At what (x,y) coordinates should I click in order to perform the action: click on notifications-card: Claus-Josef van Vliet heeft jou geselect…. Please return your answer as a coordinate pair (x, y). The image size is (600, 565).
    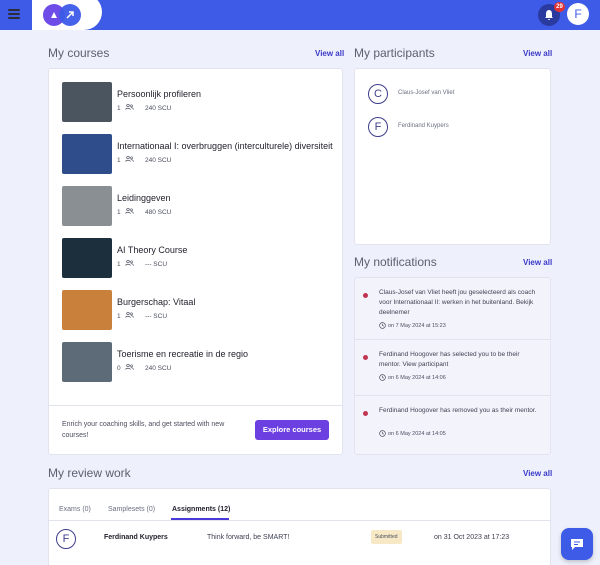
    Looking at the image, I should click on (452, 366).